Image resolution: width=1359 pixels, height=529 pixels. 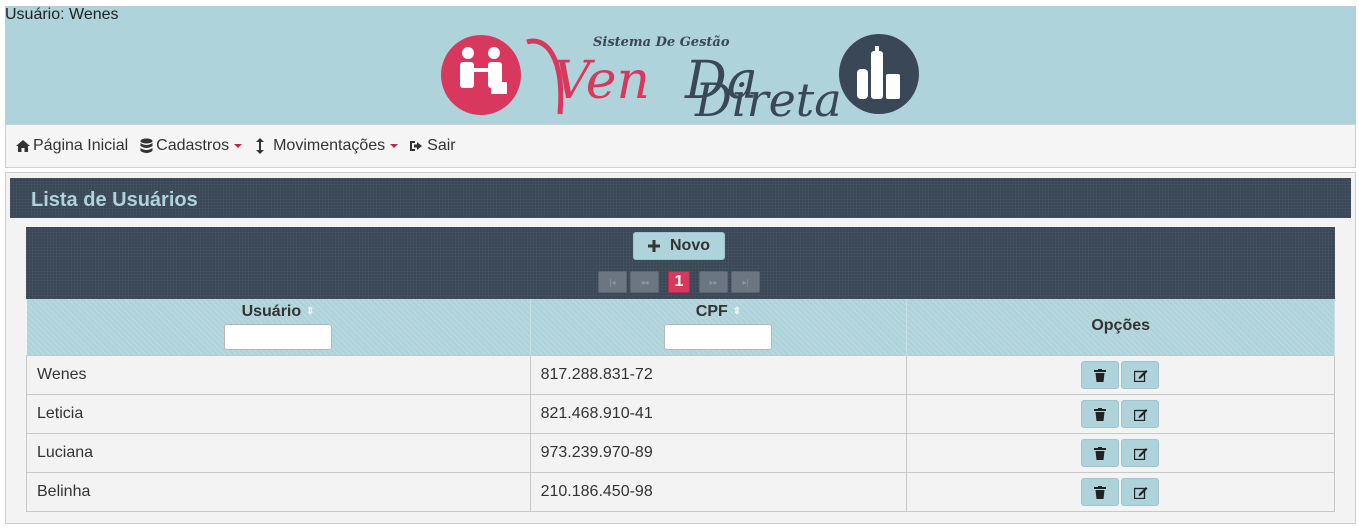 What do you see at coordinates (718, 491) in the screenshot?
I see `cpf-cell: 210.186.450-98` at bounding box center [718, 491].